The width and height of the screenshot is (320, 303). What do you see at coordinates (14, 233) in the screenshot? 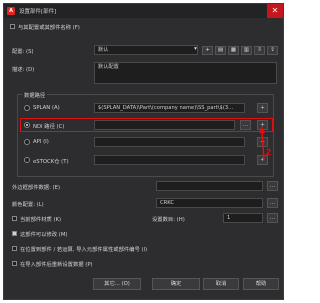
I see `option2-checkbox` at bounding box center [14, 233].